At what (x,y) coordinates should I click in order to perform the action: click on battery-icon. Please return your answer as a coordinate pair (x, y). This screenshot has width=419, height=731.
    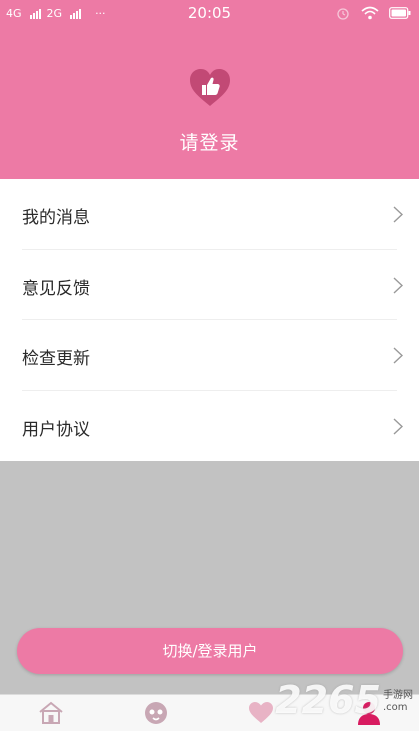
    Looking at the image, I should click on (400, 13).